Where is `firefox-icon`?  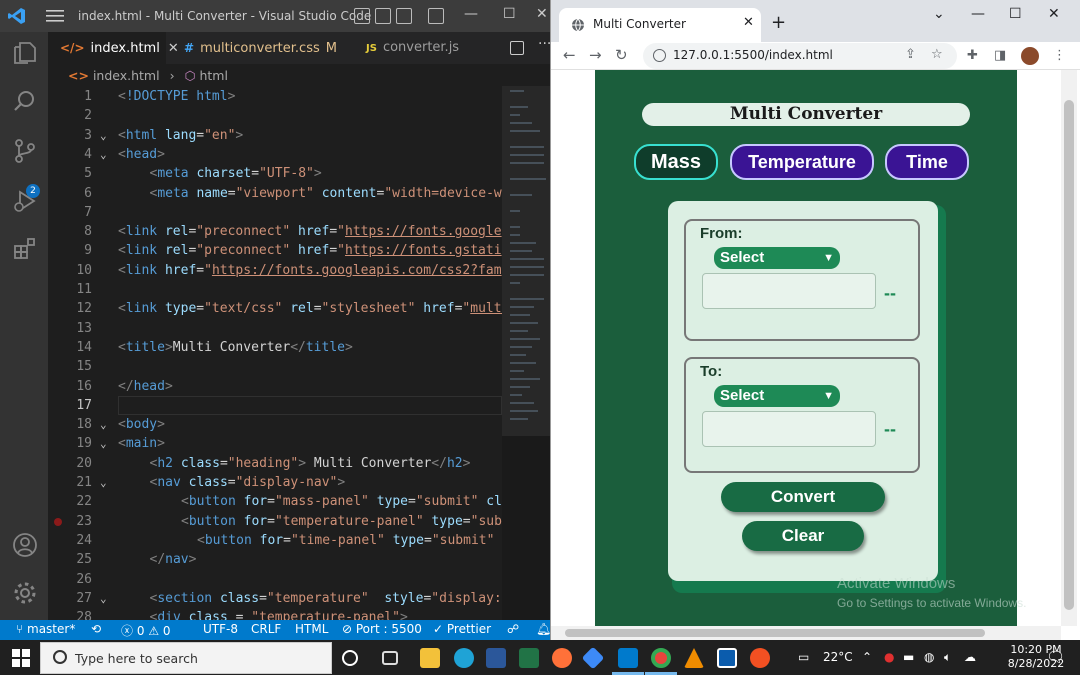
firefox-icon is located at coordinates (562, 658).